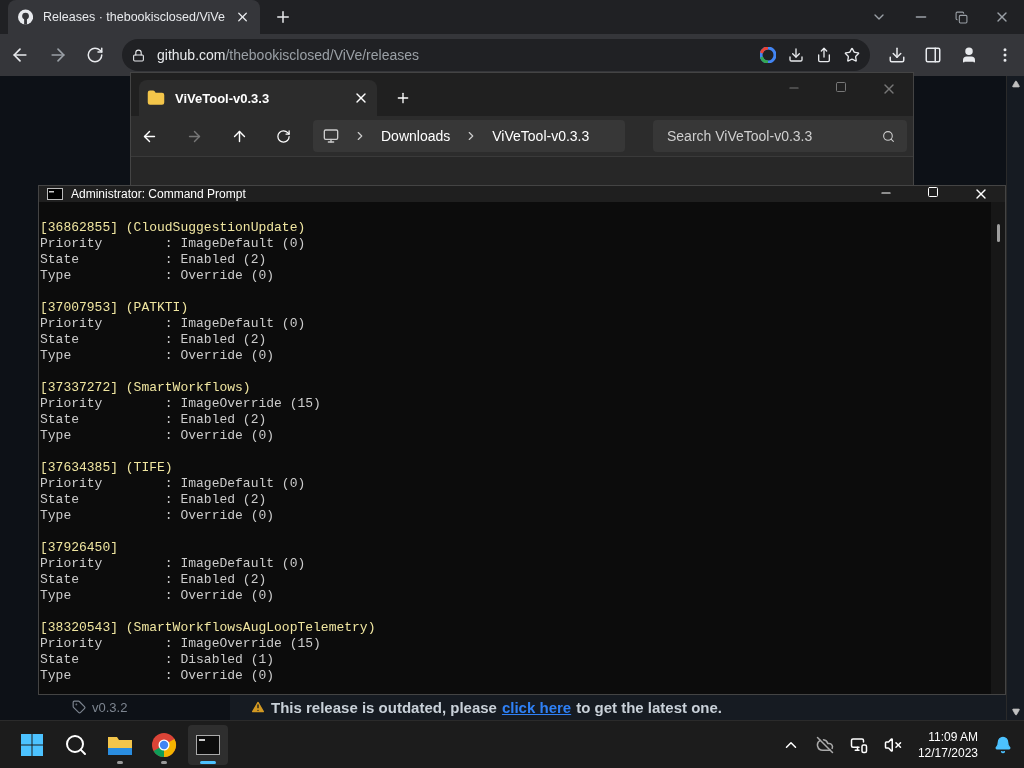 This screenshot has height=768, width=1024. I want to click on chrome-logo-icon, so click(164, 744).